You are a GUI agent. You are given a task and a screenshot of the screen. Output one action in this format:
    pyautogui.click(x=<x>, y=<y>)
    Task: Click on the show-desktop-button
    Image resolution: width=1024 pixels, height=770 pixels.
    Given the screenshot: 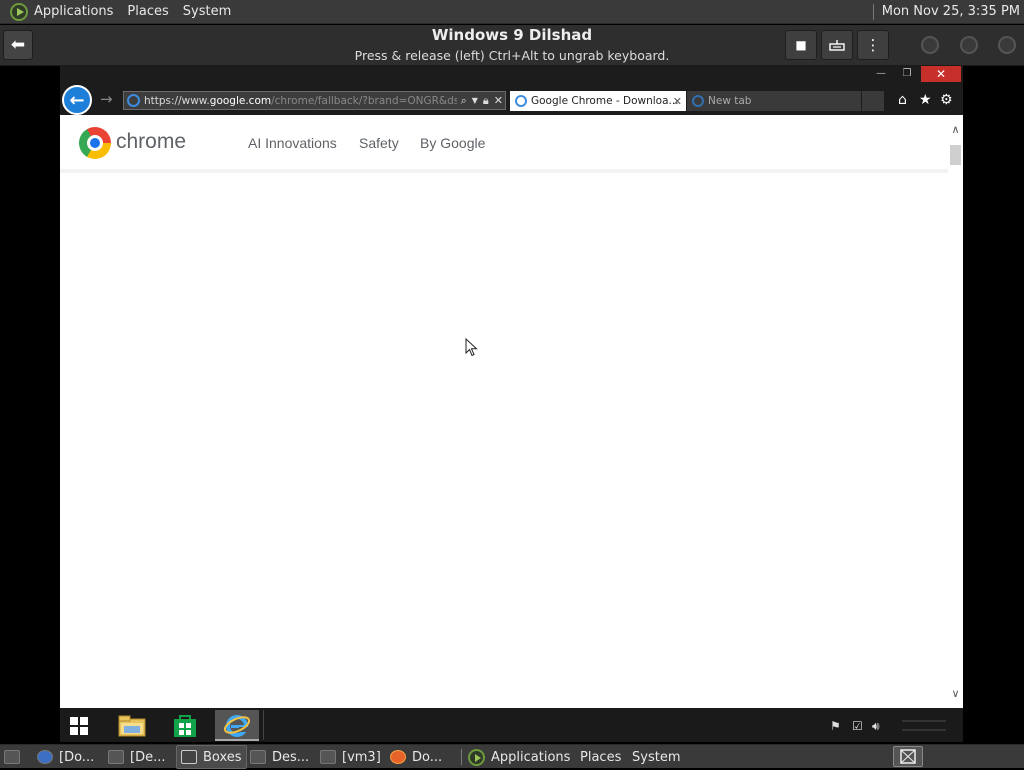 What is the action you would take?
    pyautogui.click(x=13, y=757)
    